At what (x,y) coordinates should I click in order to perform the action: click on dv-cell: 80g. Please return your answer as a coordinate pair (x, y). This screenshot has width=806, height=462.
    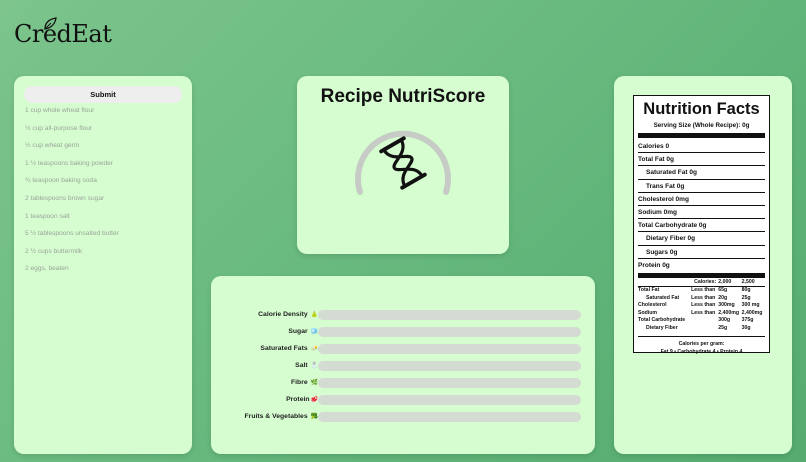
    Looking at the image, I should click on (746, 290).